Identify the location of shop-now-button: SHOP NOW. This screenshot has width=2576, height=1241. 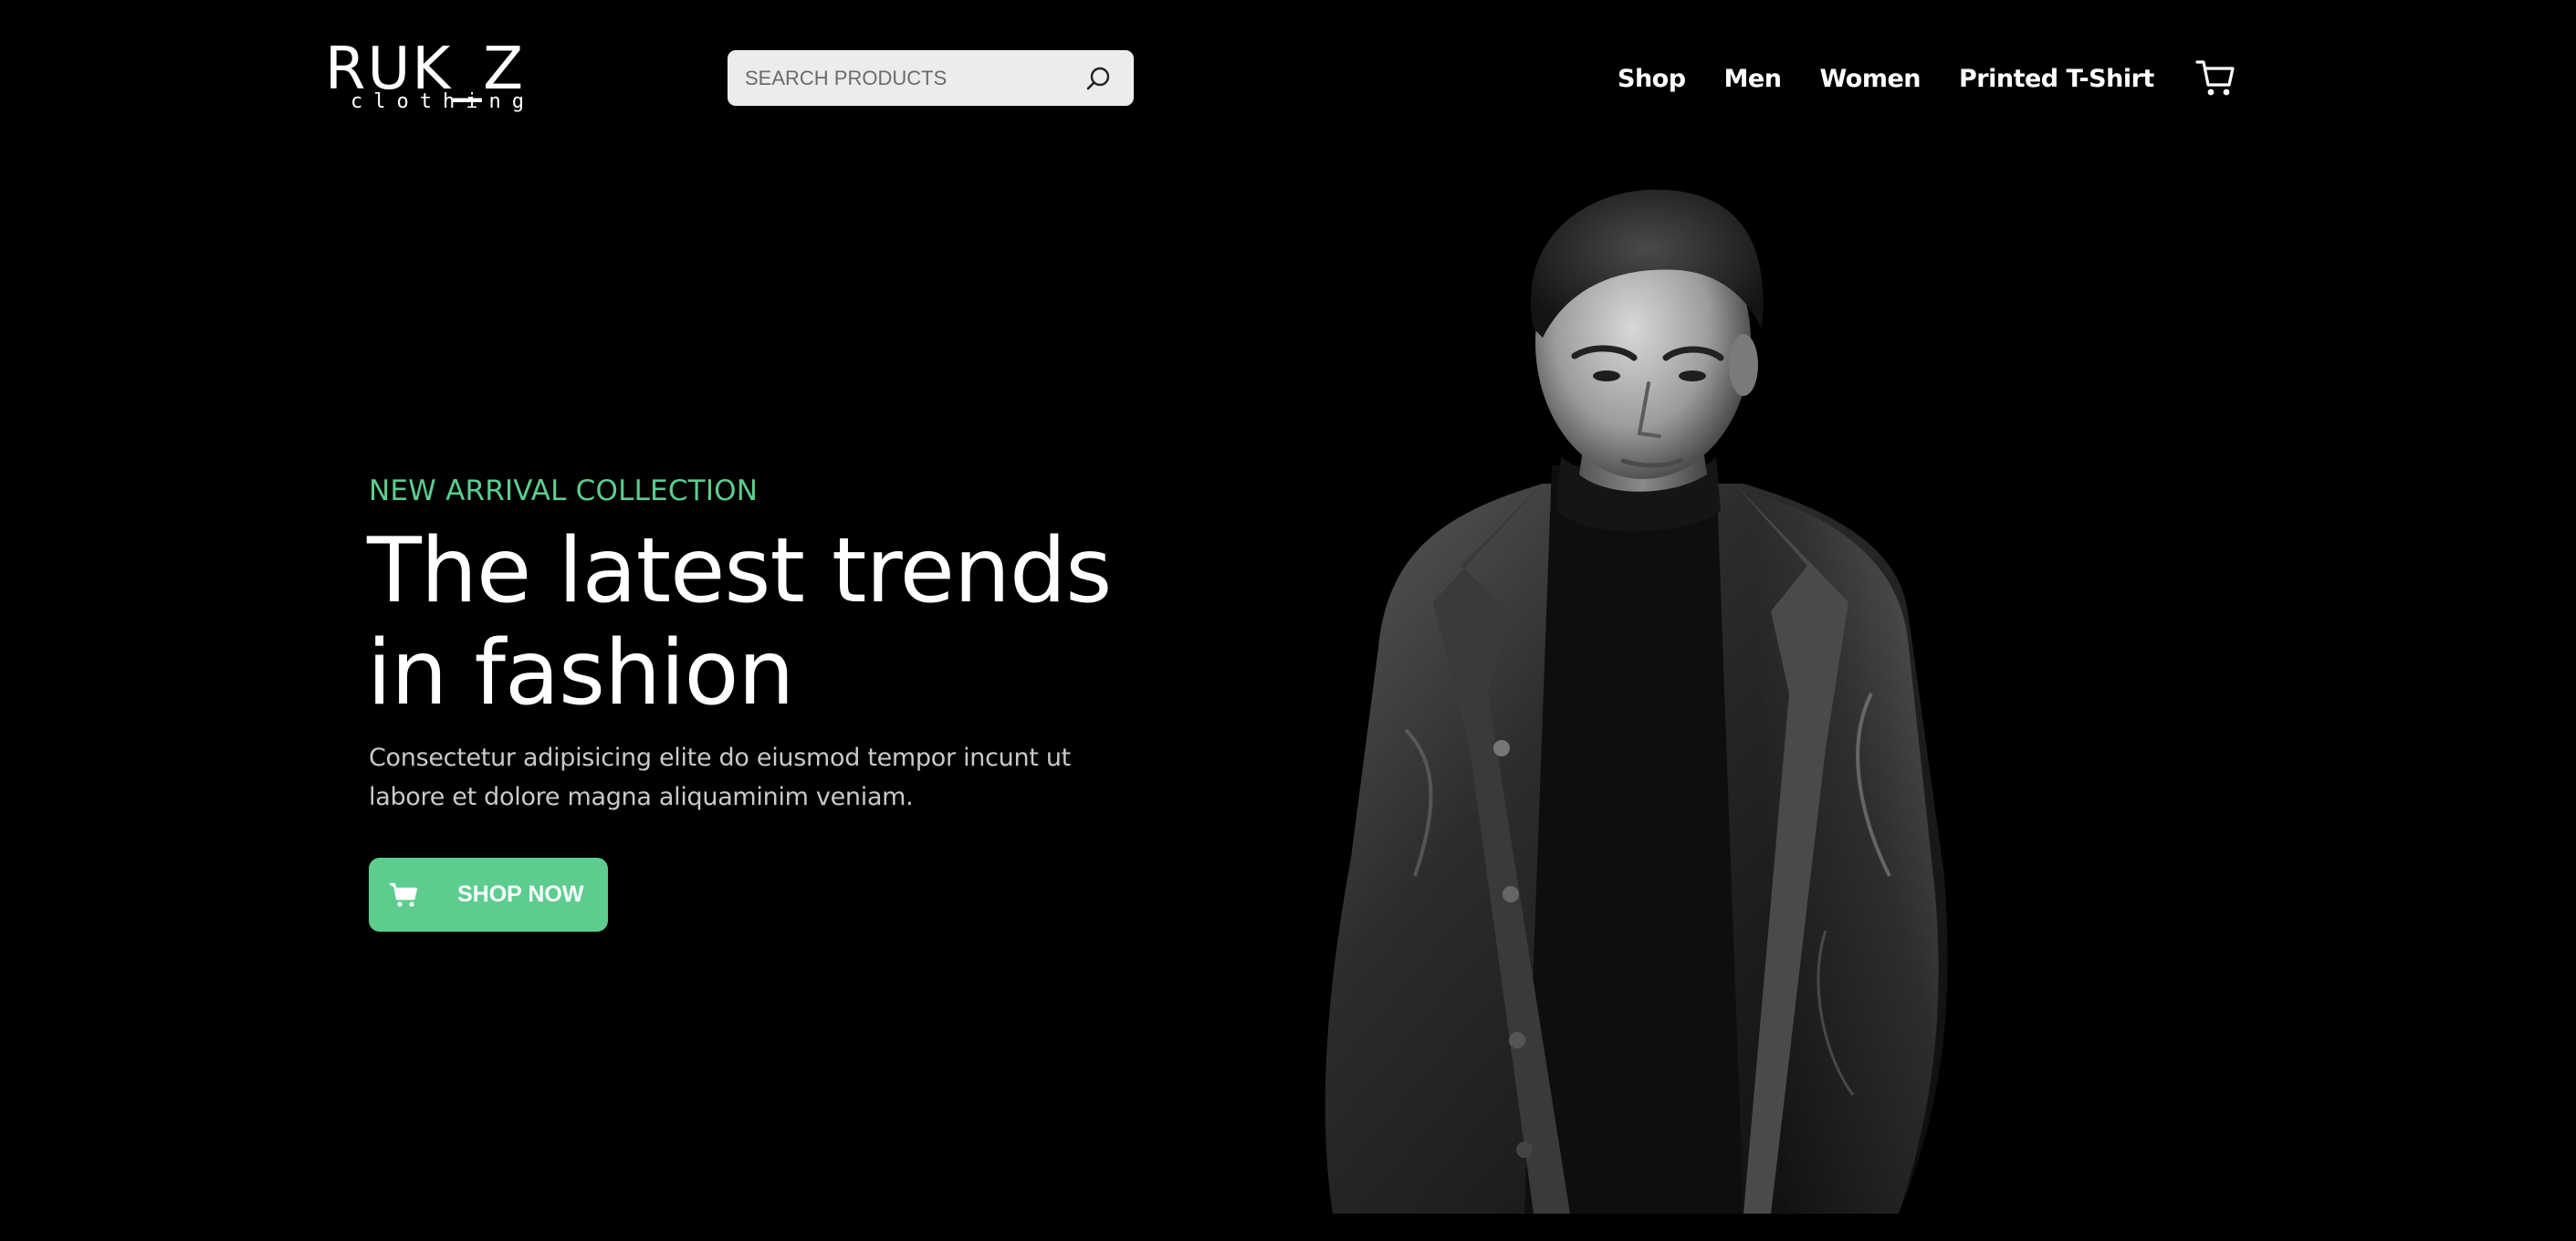
(489, 895).